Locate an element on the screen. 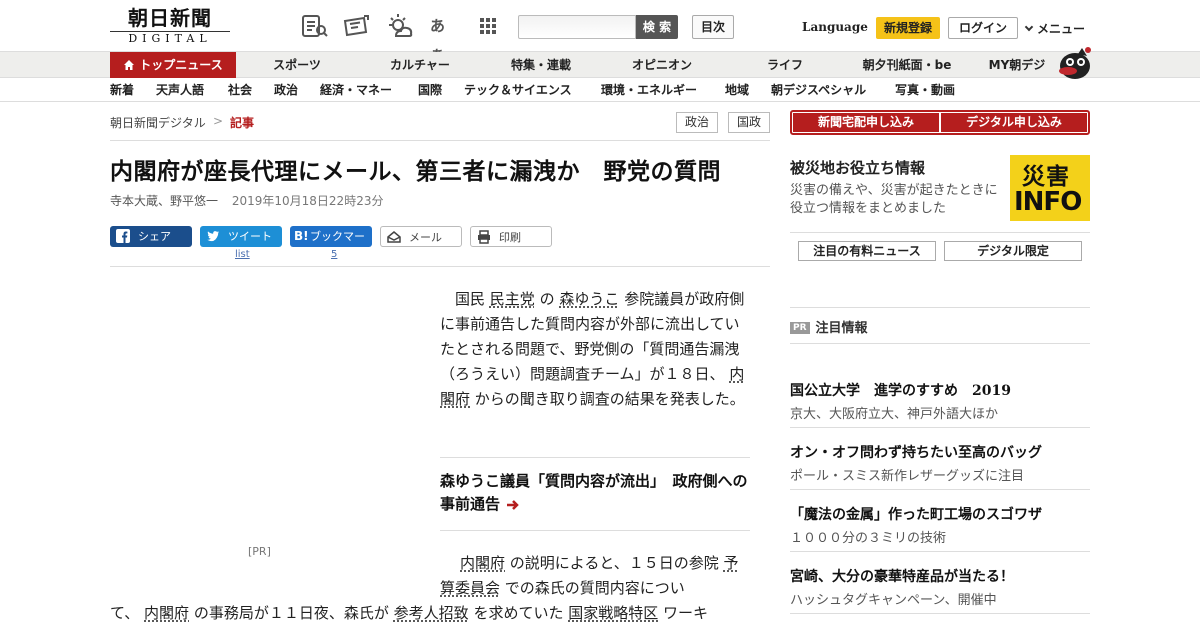  hatena-bookmark-button: B! ブックマーク is located at coordinates (331, 245).